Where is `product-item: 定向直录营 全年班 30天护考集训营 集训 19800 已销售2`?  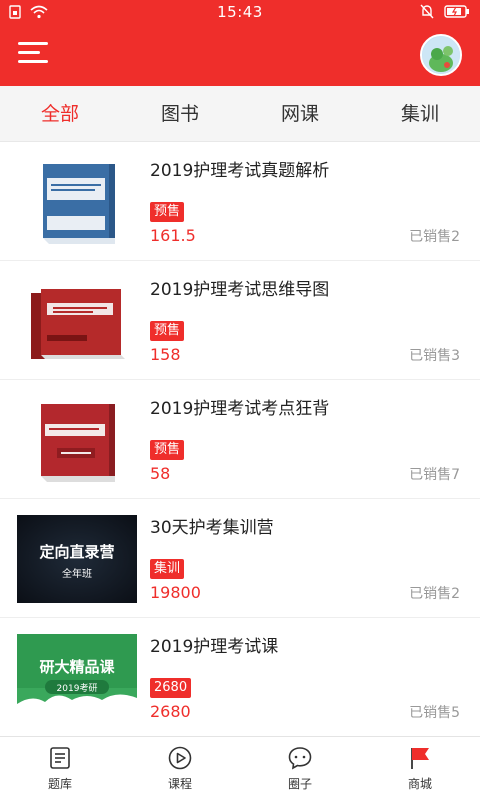 product-item: 定向直录营 全年班 30天护考集训营 集训 19800 已销售2 is located at coordinates (240, 558).